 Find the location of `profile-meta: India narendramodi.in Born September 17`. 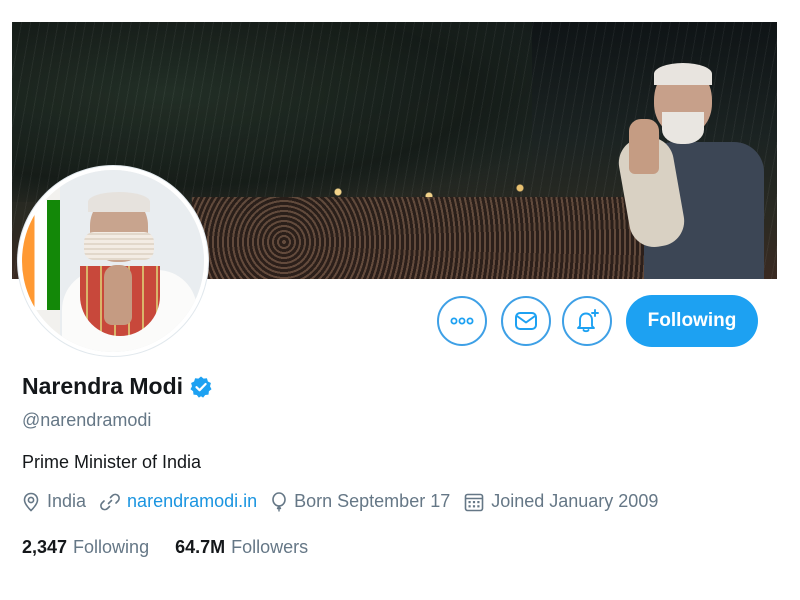

profile-meta: India narendramodi.in Born September 17 is located at coordinates (347, 501).